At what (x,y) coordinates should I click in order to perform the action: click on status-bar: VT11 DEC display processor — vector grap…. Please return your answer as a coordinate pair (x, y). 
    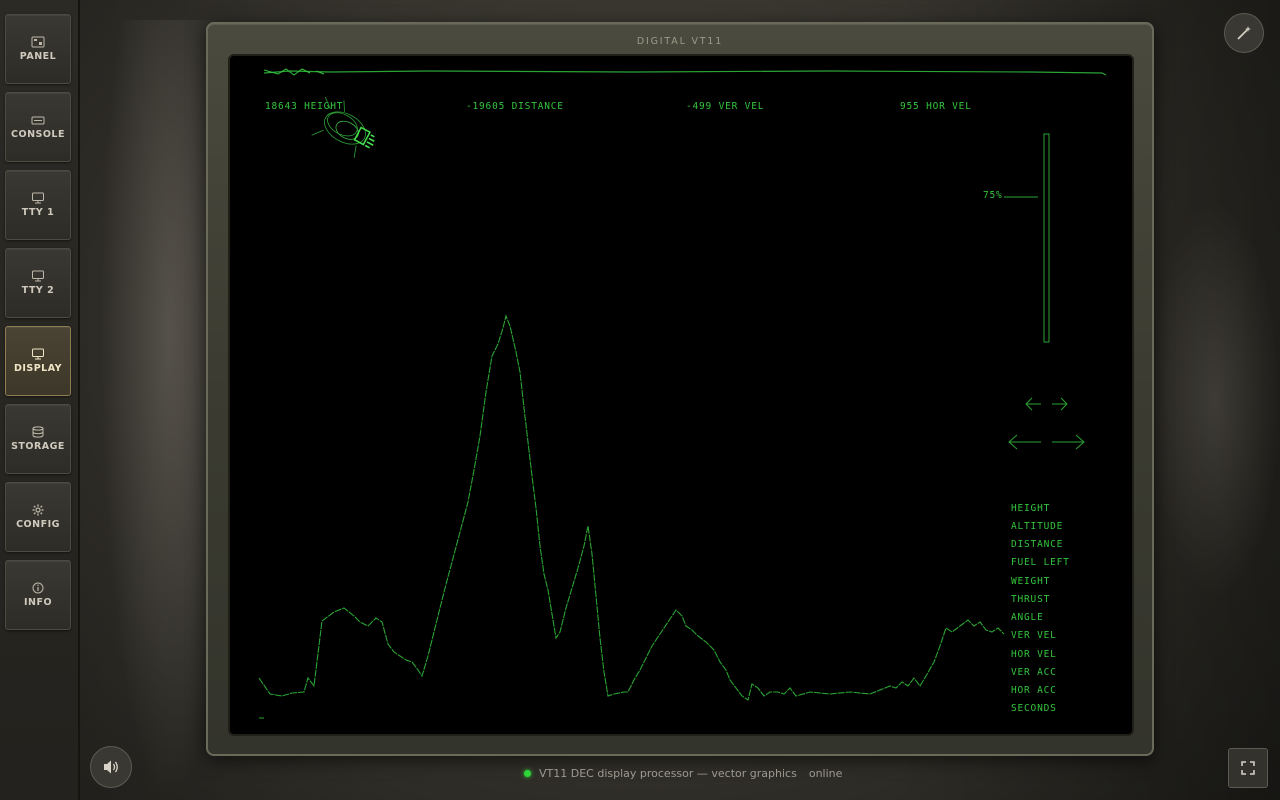
    Looking at the image, I should click on (683, 773).